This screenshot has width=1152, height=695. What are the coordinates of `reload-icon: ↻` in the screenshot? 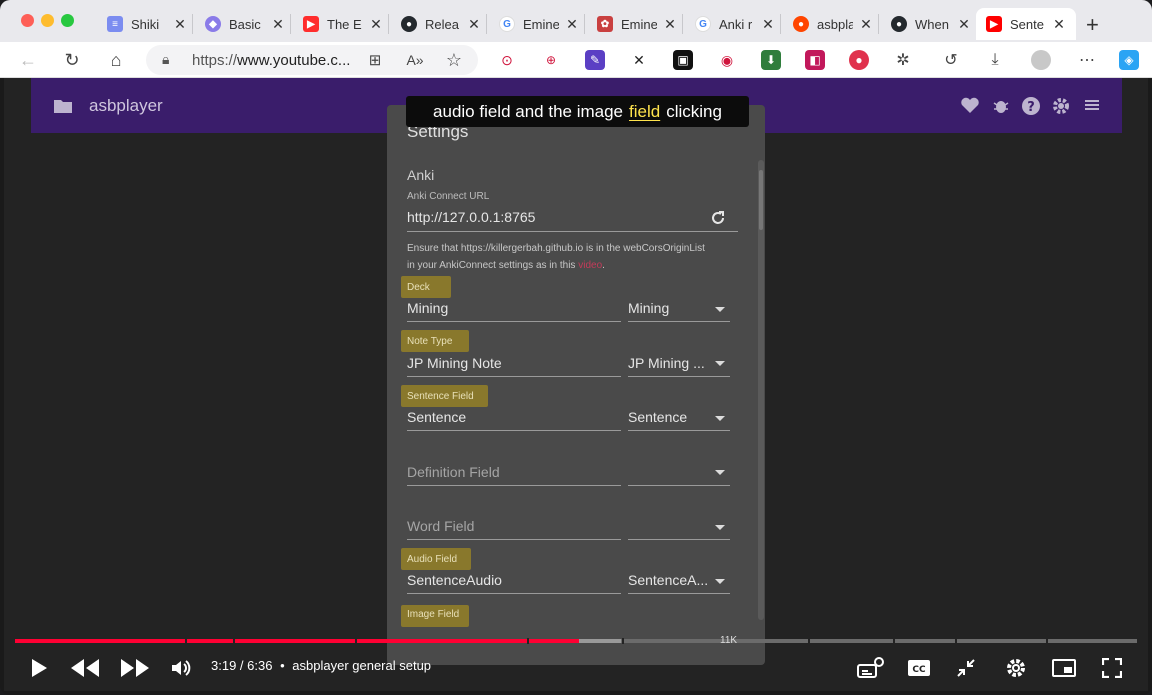 It's located at (72, 60).